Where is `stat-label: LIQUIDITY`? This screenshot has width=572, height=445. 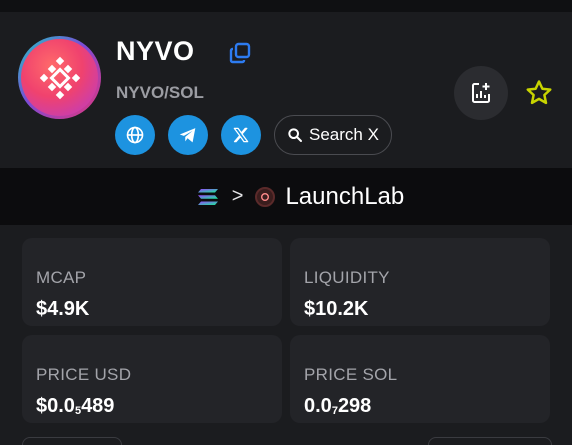 stat-label: LIQUIDITY is located at coordinates (347, 277).